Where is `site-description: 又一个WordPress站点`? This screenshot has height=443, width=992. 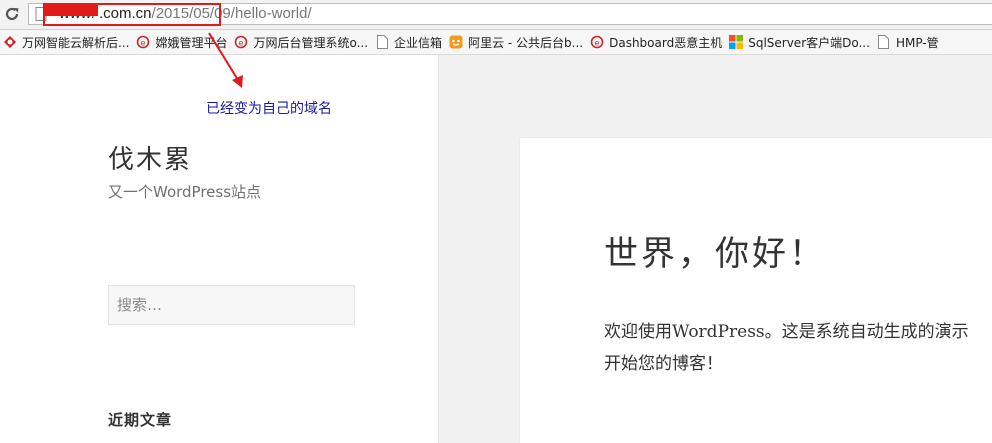
site-description: 又一个WordPress站点 is located at coordinates (185, 192).